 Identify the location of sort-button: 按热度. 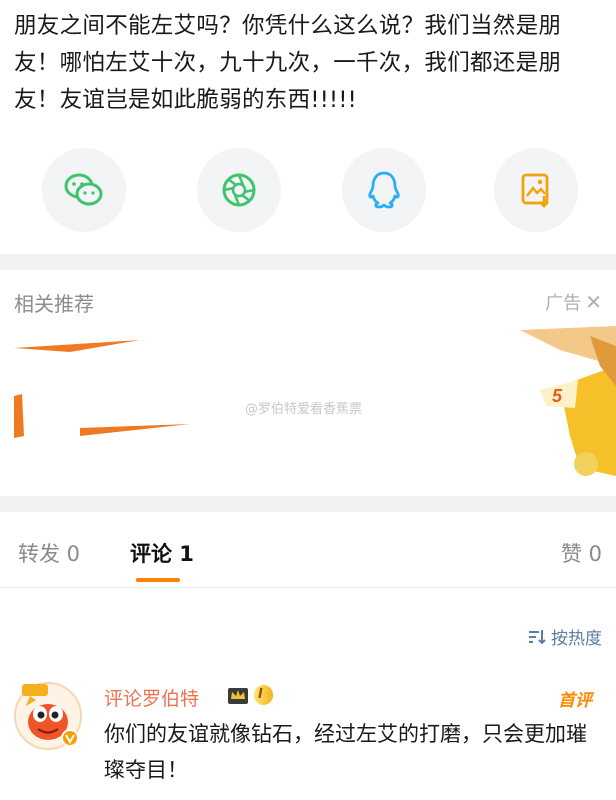
(564, 636).